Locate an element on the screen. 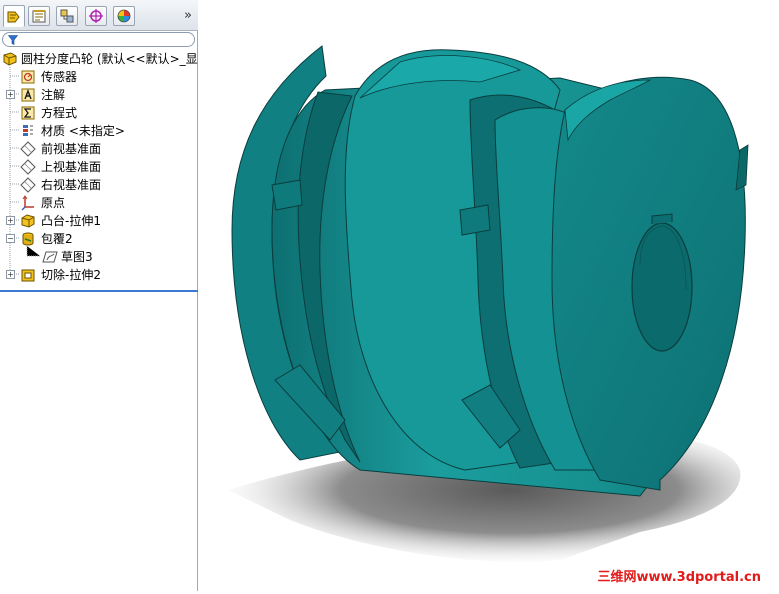 This screenshot has height=594, width=779. tab-dimxpert is located at coordinates (96, 16).